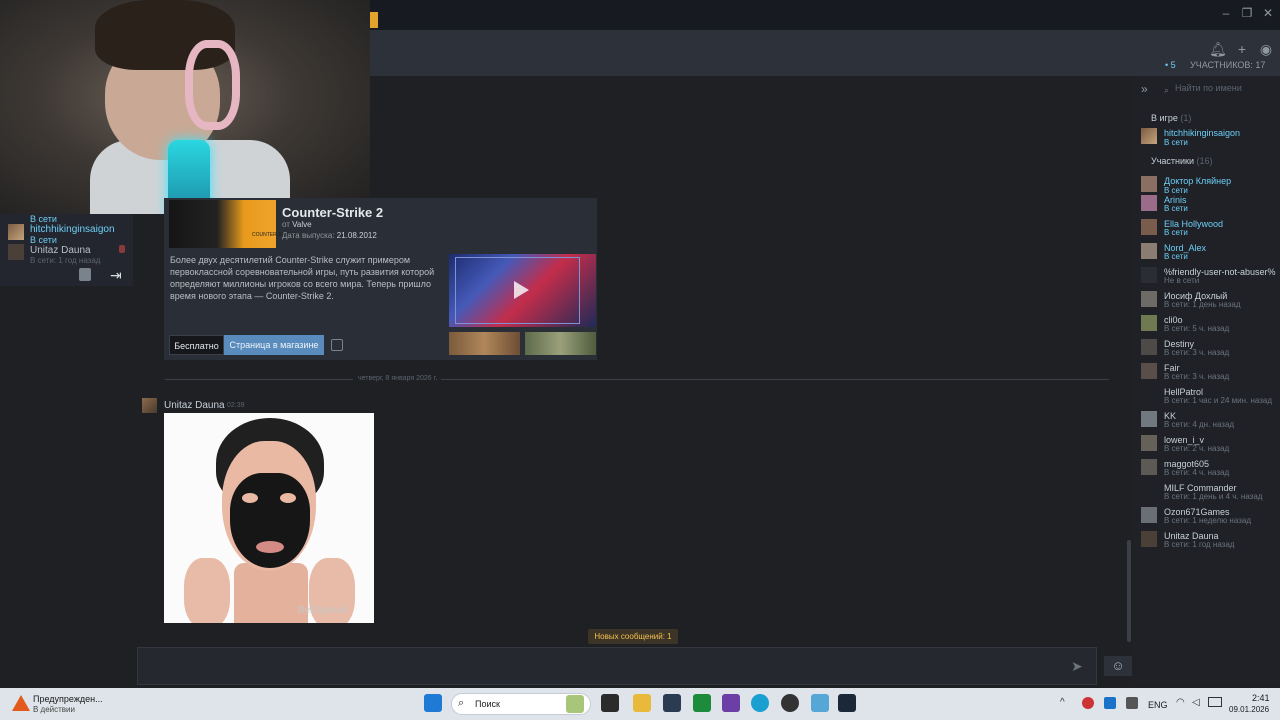  Describe the element at coordinates (820, 703) in the screenshot. I see `notepad-icon` at that location.